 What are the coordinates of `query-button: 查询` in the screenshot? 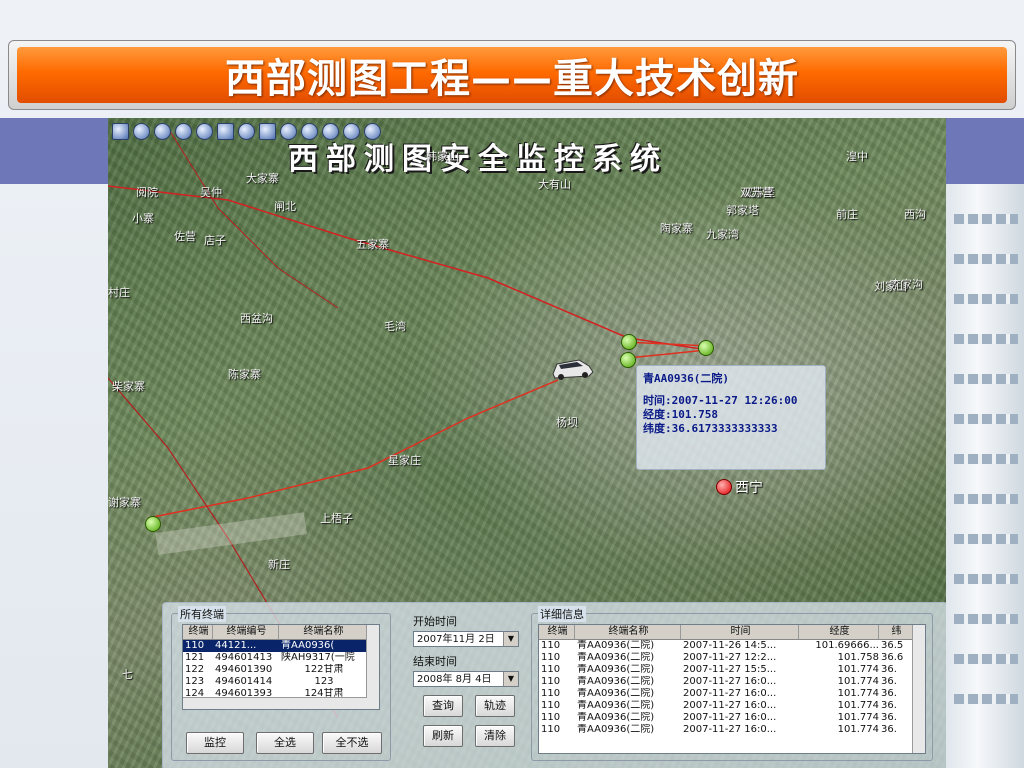 It's located at (443, 706).